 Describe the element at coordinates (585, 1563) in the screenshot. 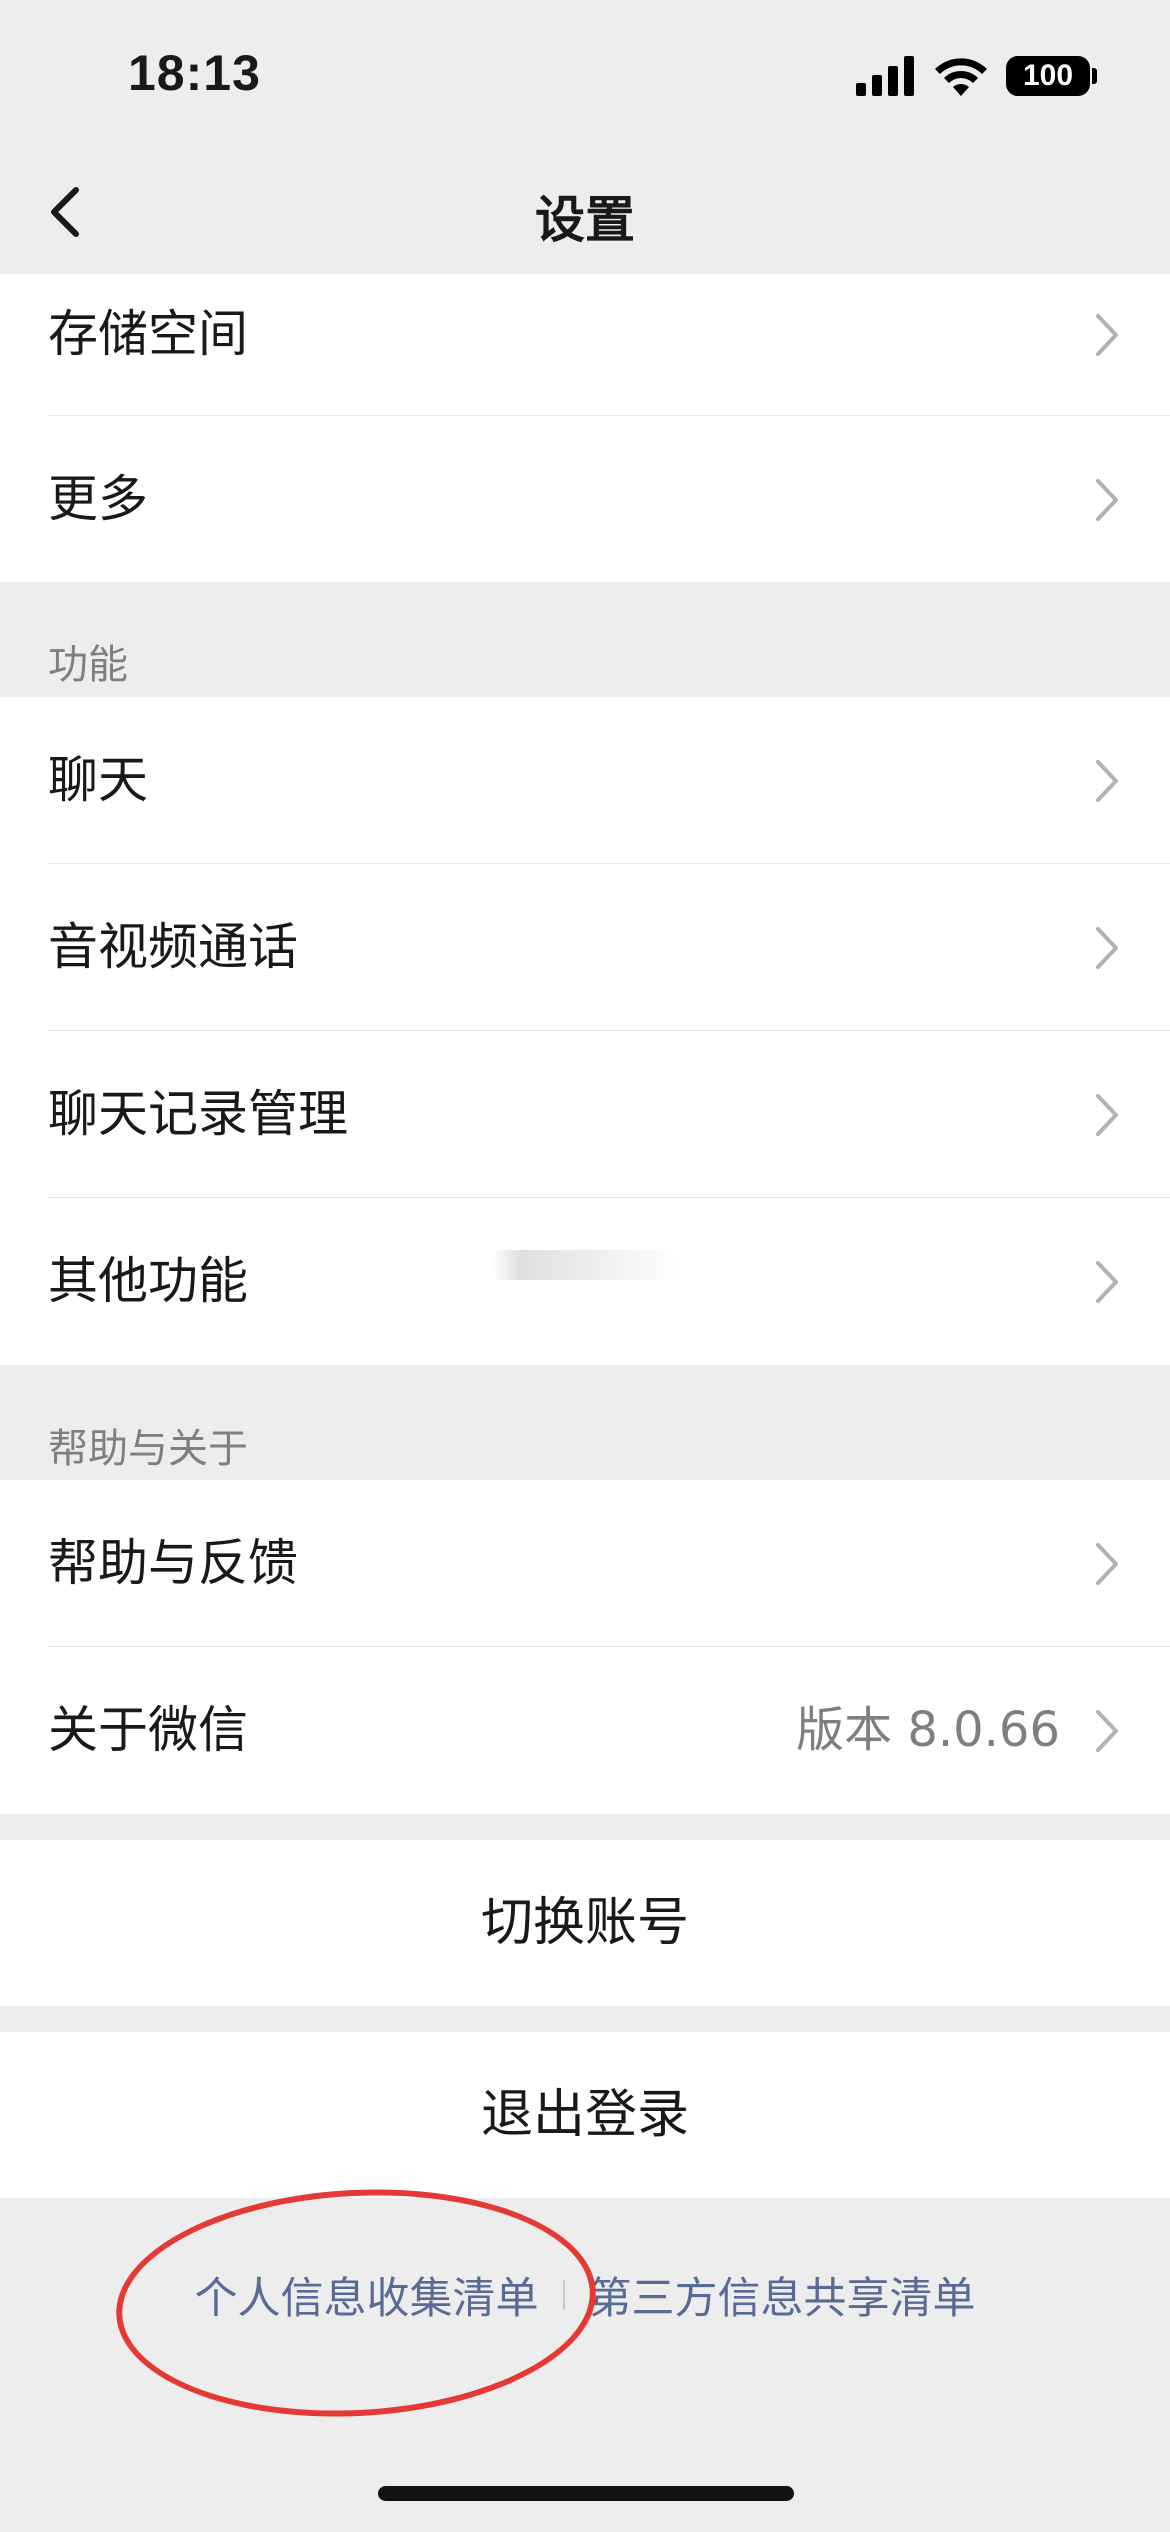

I see `settings-row-help-feedback: 帮助与反馈` at that location.